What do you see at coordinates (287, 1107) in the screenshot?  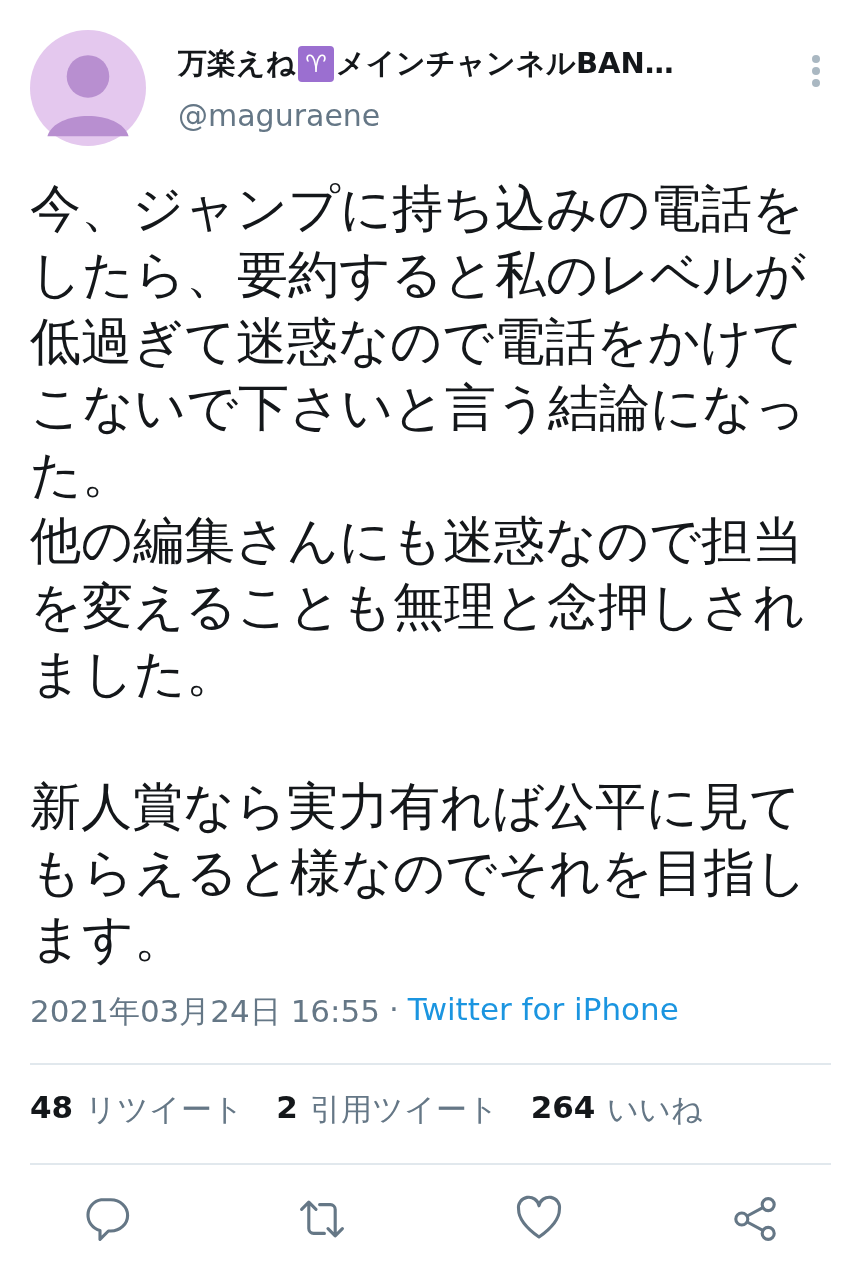 I see `stat-count: 2` at bounding box center [287, 1107].